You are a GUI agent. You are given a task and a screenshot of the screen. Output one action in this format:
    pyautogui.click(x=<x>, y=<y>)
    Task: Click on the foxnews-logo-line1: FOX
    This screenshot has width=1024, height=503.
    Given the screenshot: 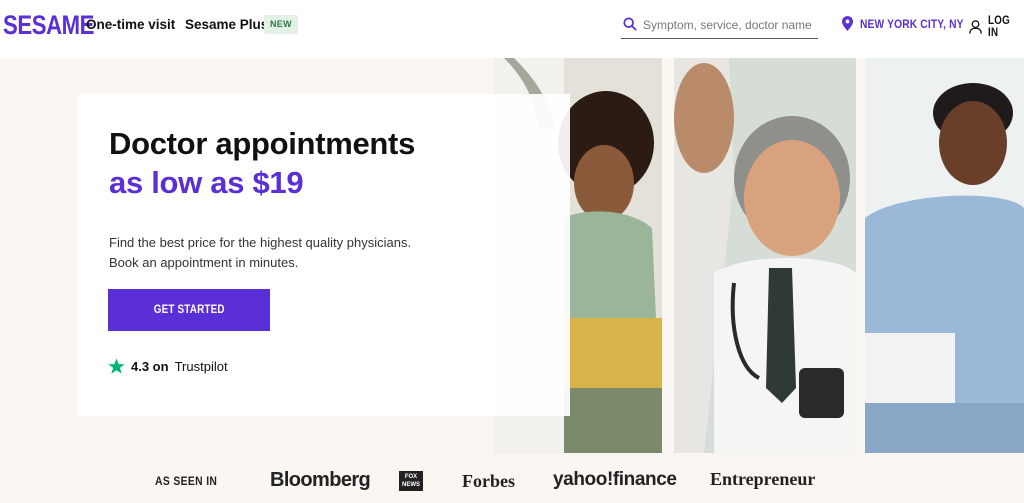 What is the action you would take?
    pyautogui.click(x=411, y=477)
    